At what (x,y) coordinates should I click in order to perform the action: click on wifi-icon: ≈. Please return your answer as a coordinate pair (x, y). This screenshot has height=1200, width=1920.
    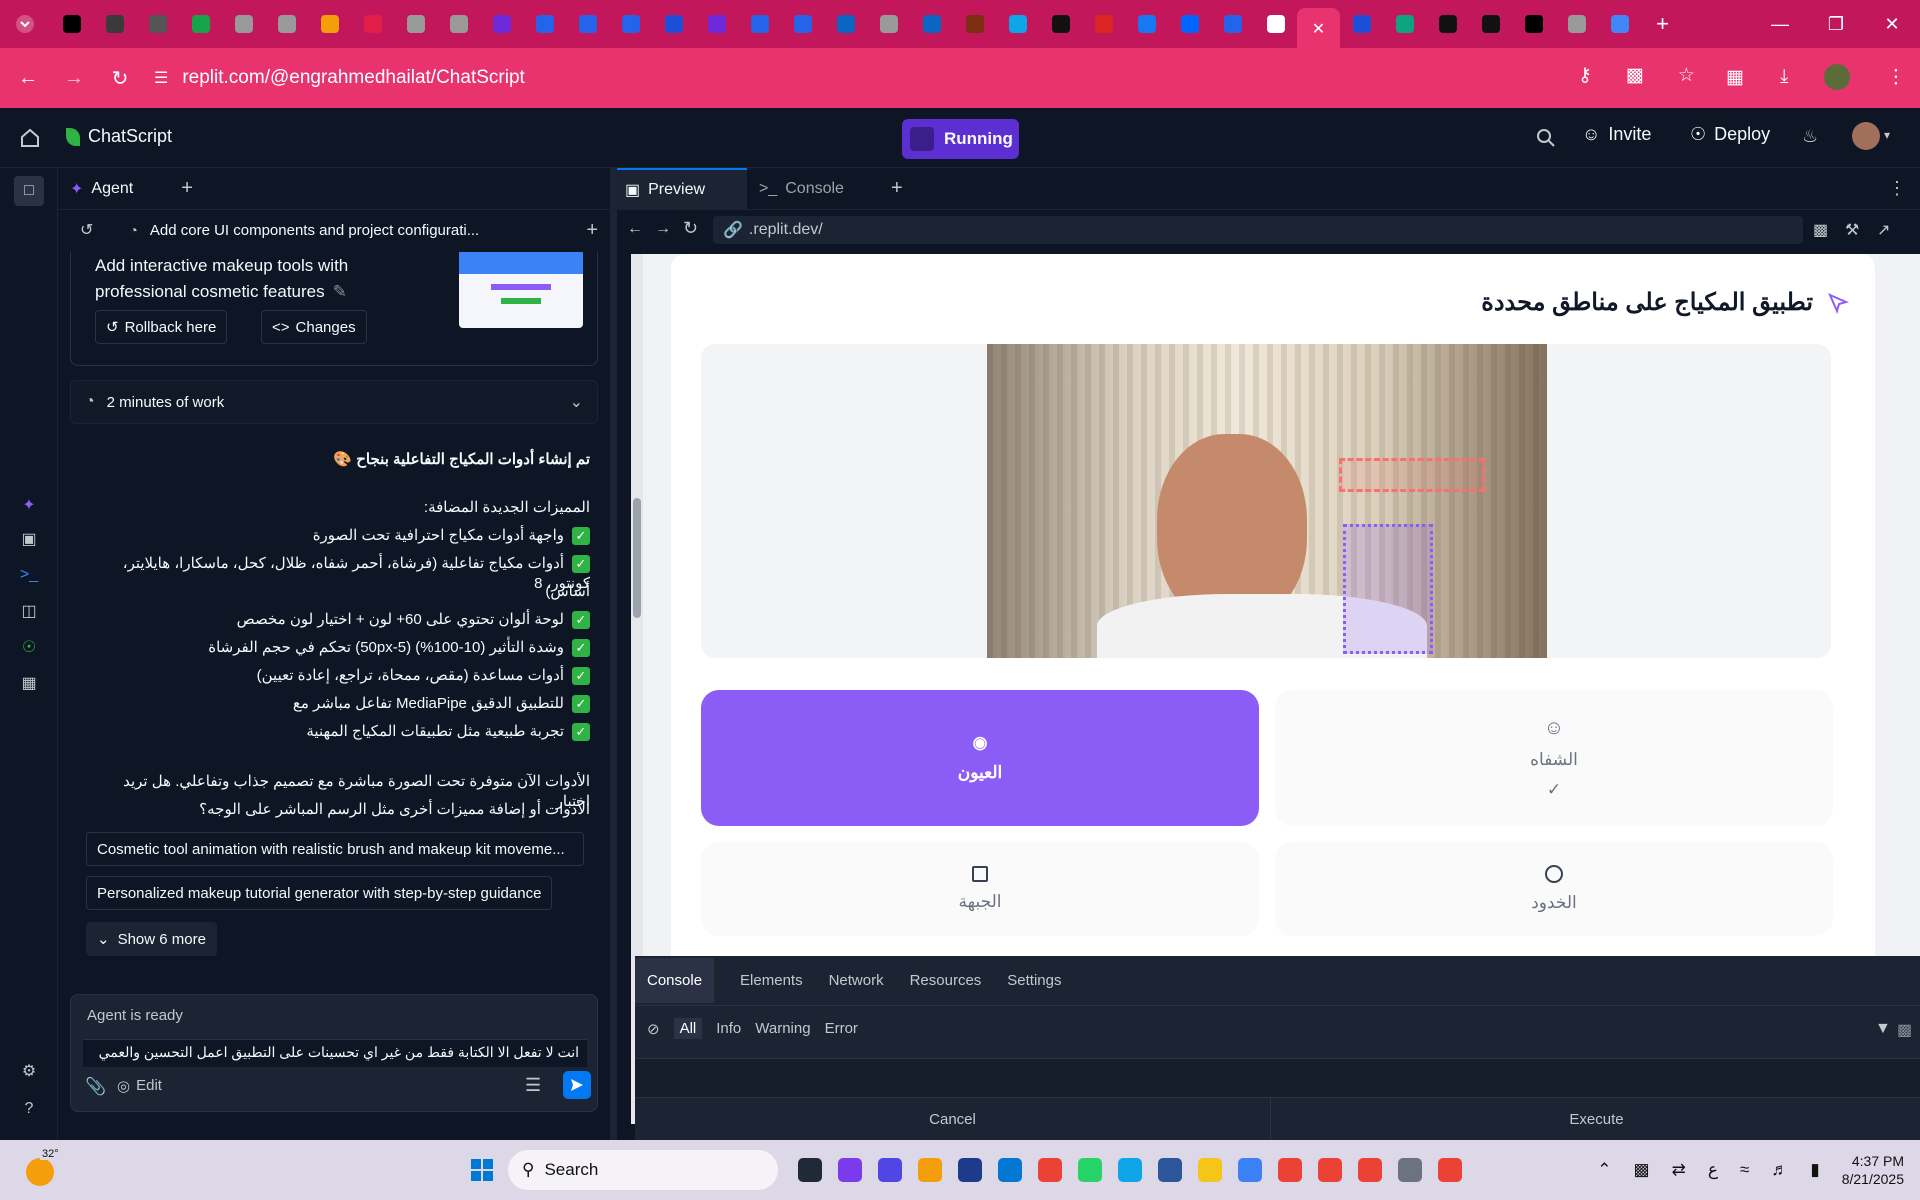
    Looking at the image, I should click on (1744, 1170).